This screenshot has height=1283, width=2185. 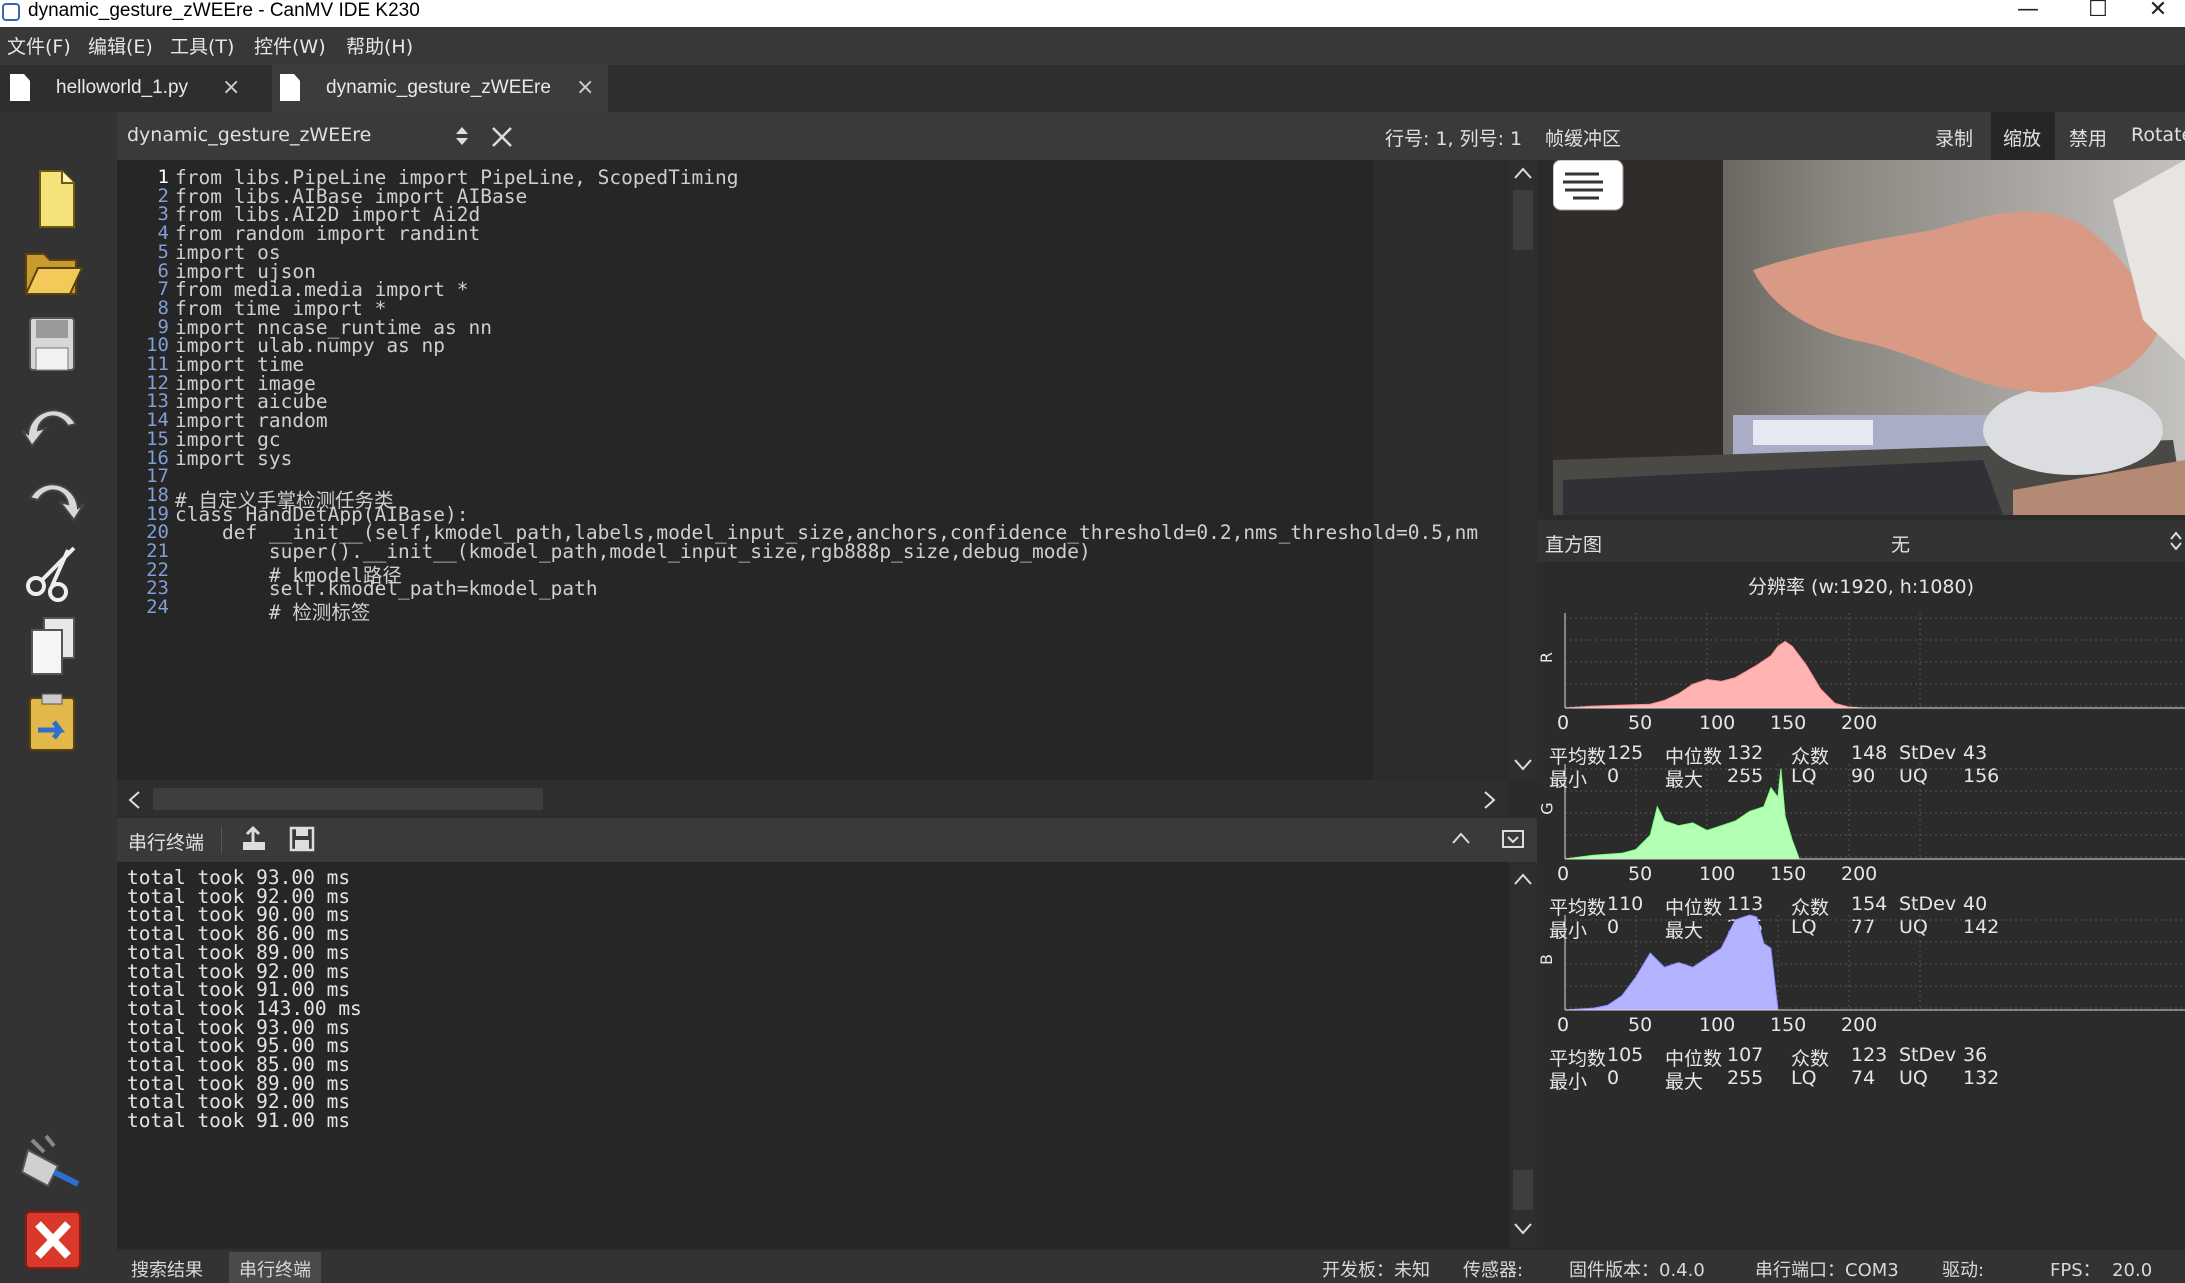 What do you see at coordinates (1827, 1270) in the screenshot?
I see `serial-port-status: 串行端口：COM3` at bounding box center [1827, 1270].